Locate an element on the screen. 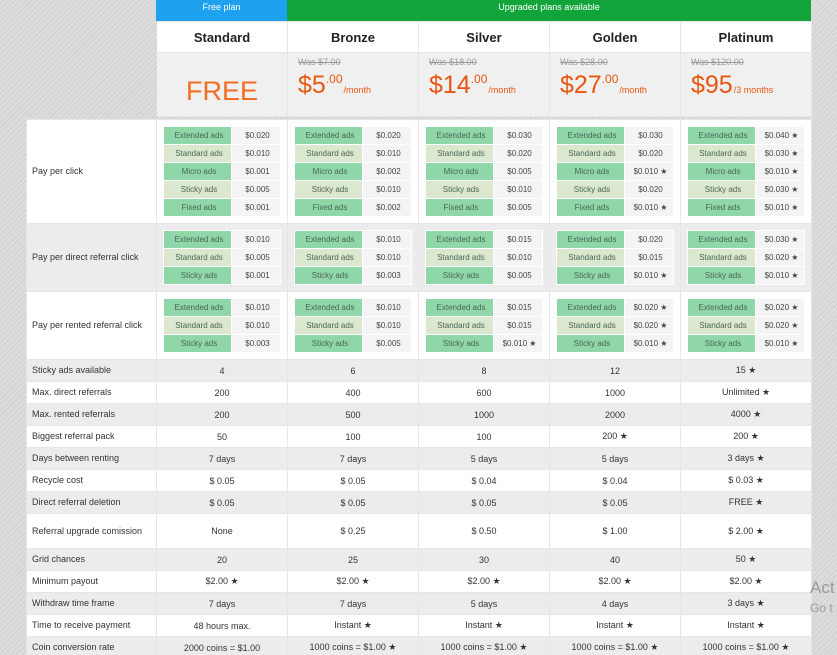  feature-value: None is located at coordinates (222, 531).